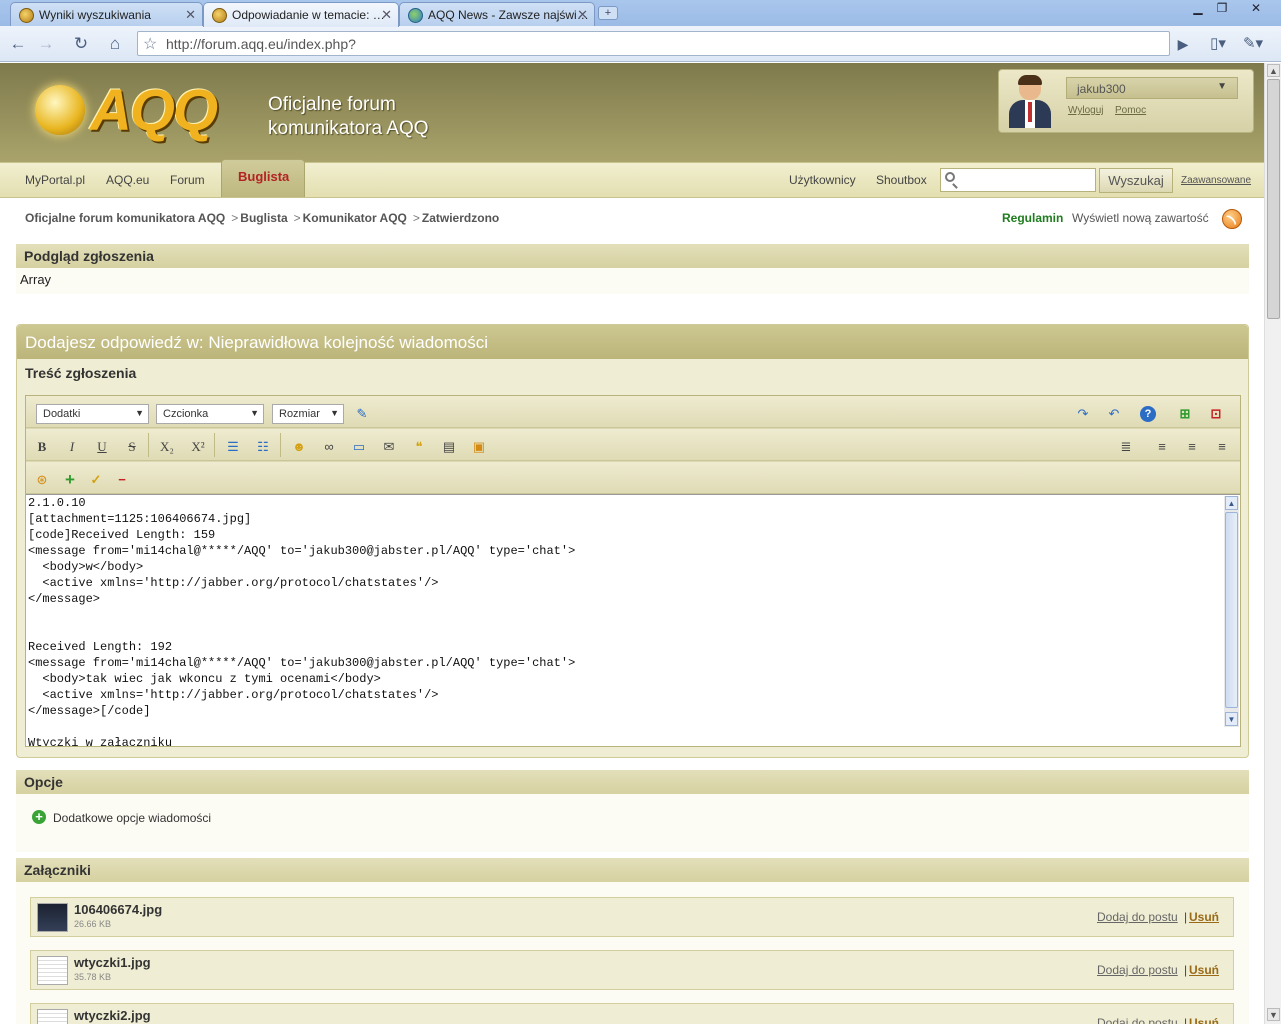  Describe the element at coordinates (132, 818) in the screenshot. I see `more-options-link: Dodatkowe opcje wiadomości` at that location.